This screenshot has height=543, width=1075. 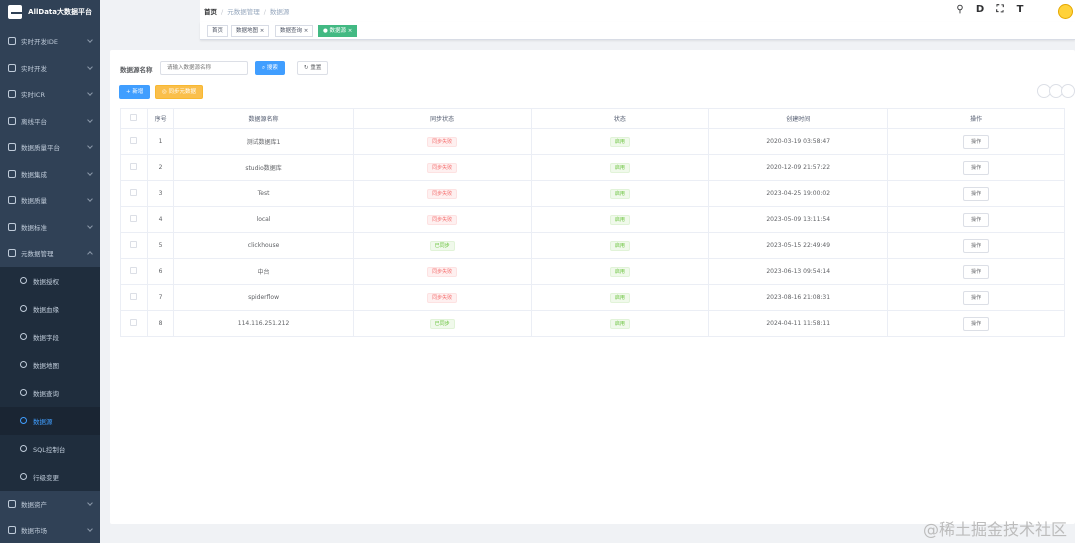 I want to click on sidebar-item-label: 数据地图, so click(x=46, y=365).